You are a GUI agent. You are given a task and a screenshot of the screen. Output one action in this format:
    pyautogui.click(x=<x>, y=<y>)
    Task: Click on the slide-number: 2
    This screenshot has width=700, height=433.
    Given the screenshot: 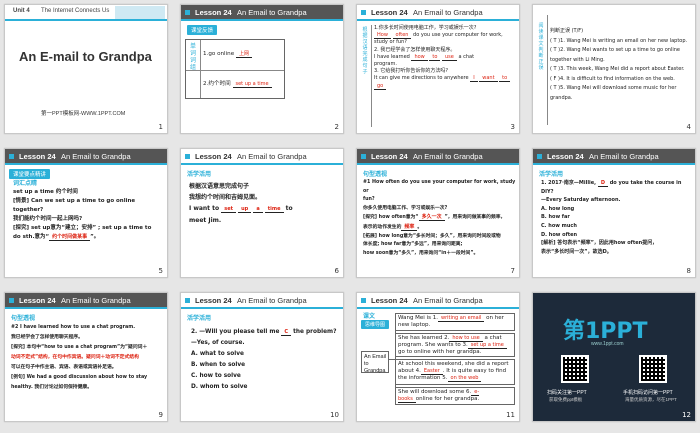 What is the action you would take?
    pyautogui.click(x=336, y=127)
    